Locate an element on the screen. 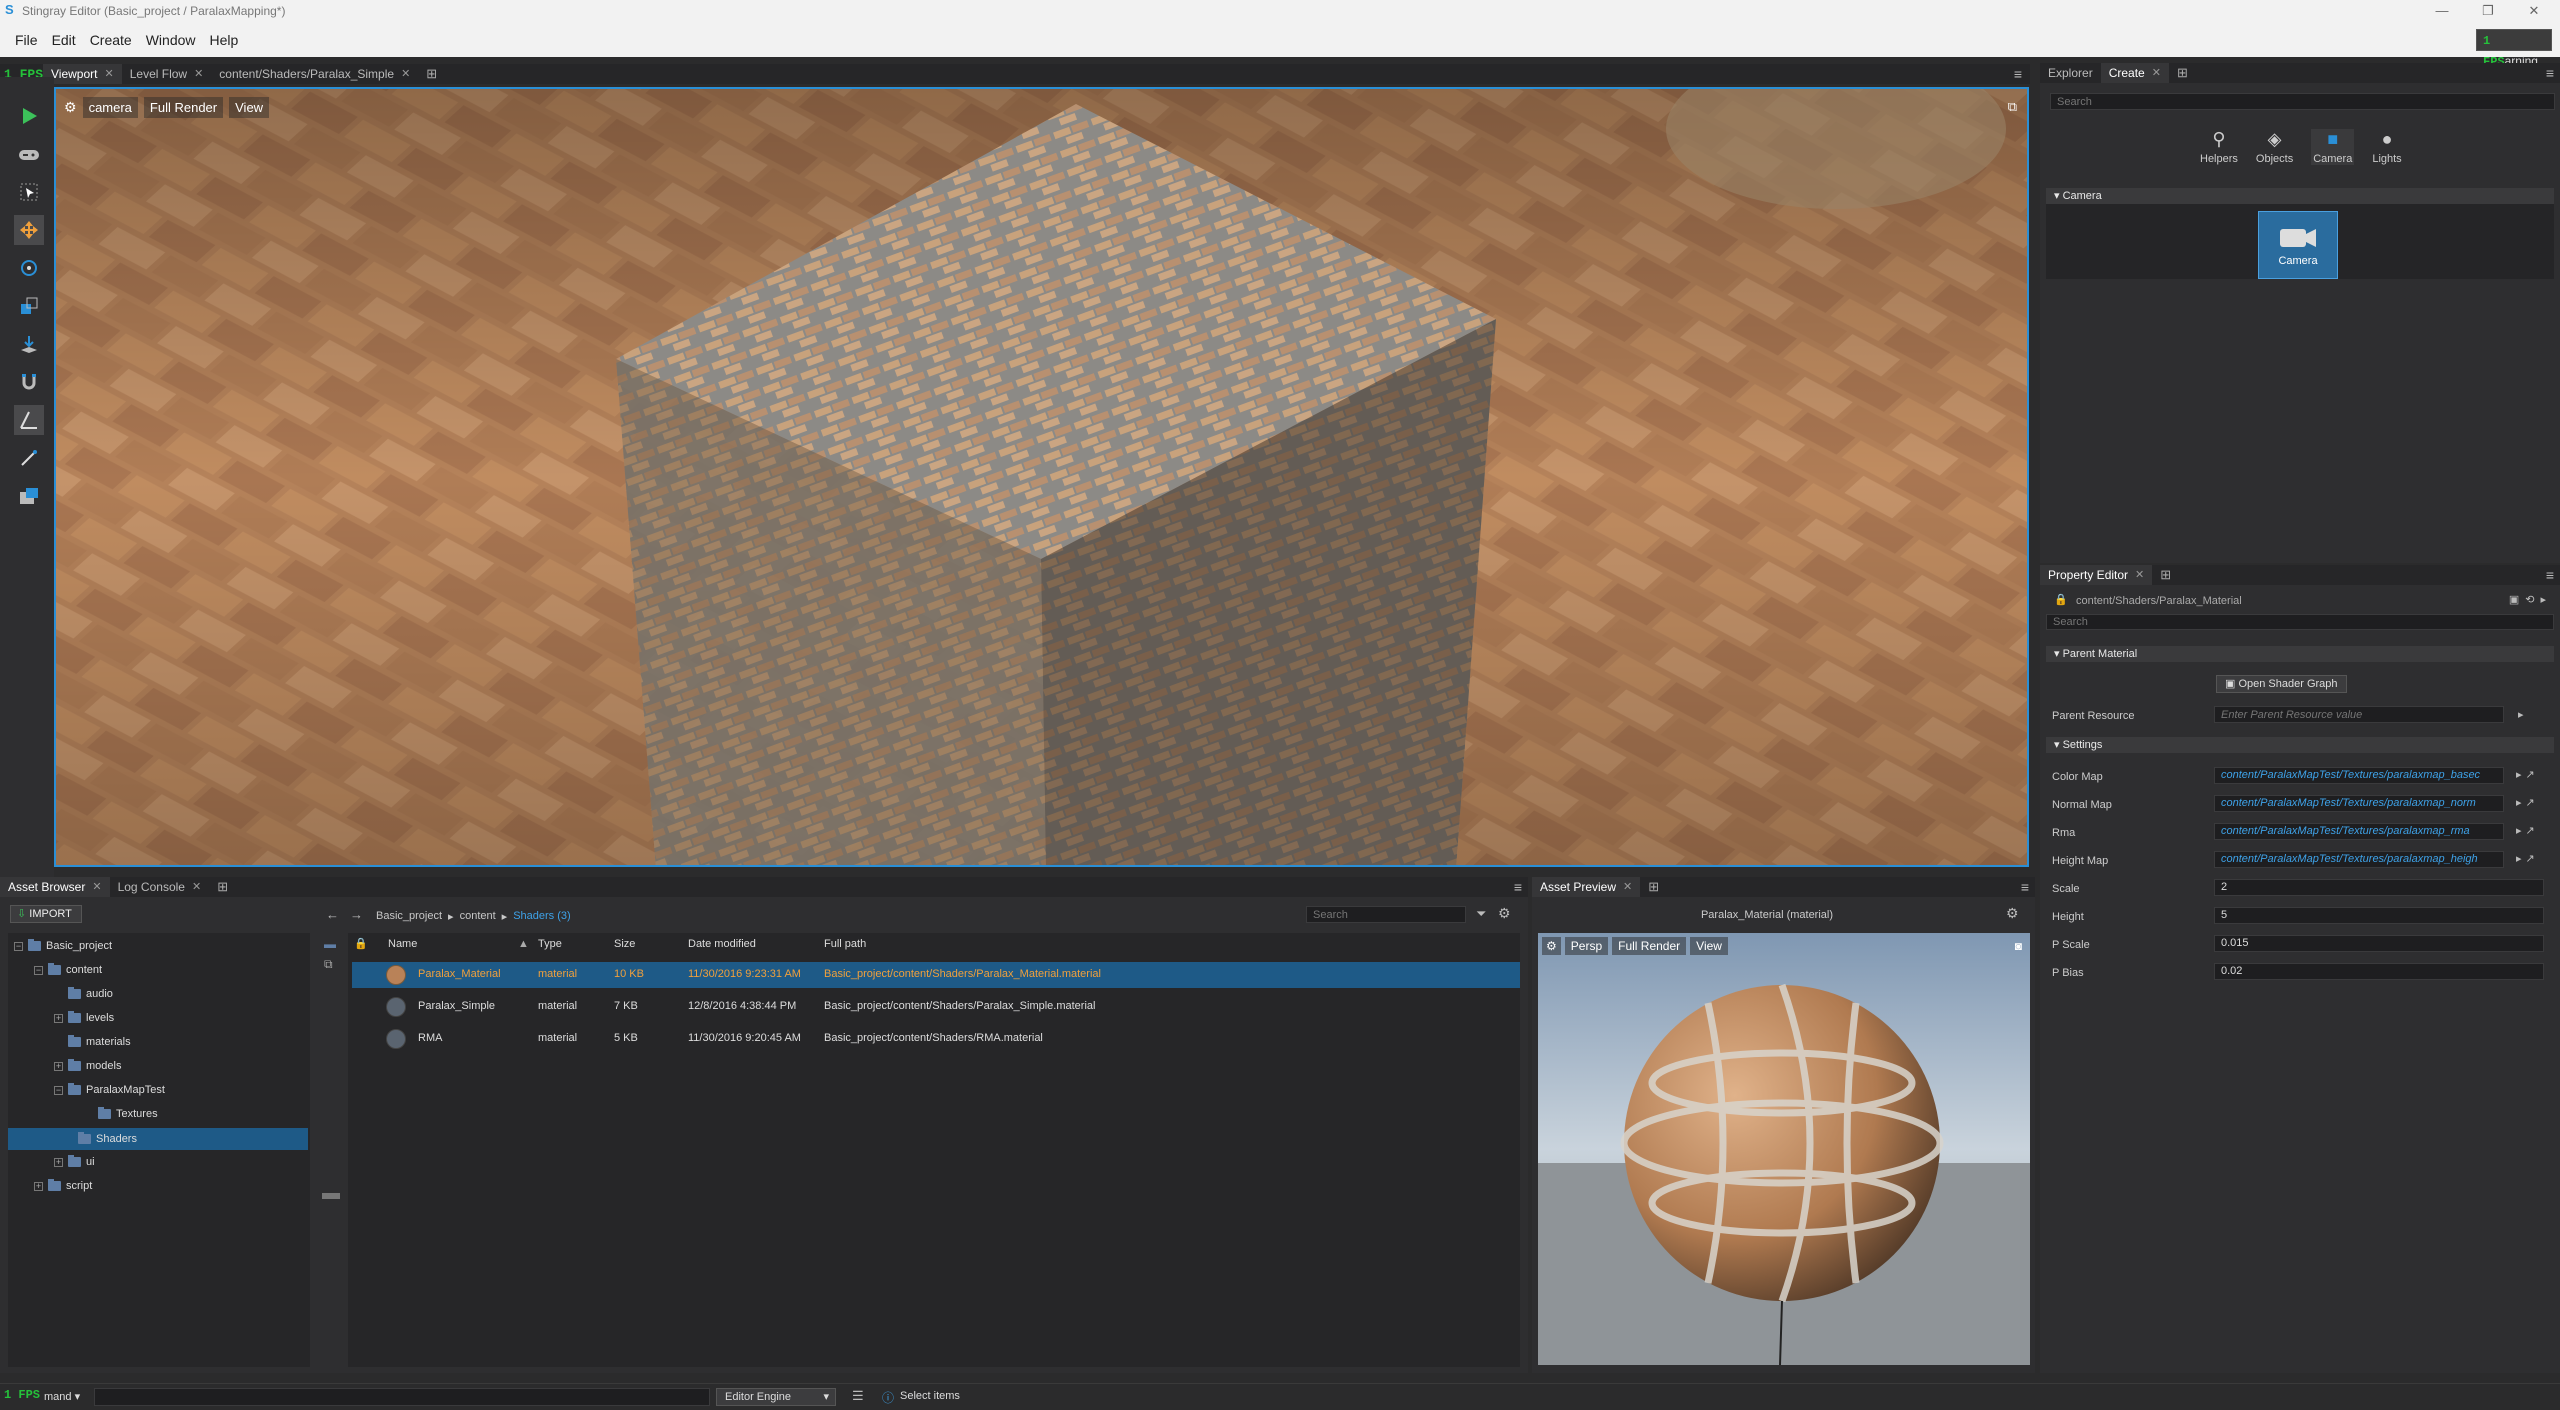  tab-paralax-simple: content/Shaders/Paralax_Simple ✕ is located at coordinates (314, 74).